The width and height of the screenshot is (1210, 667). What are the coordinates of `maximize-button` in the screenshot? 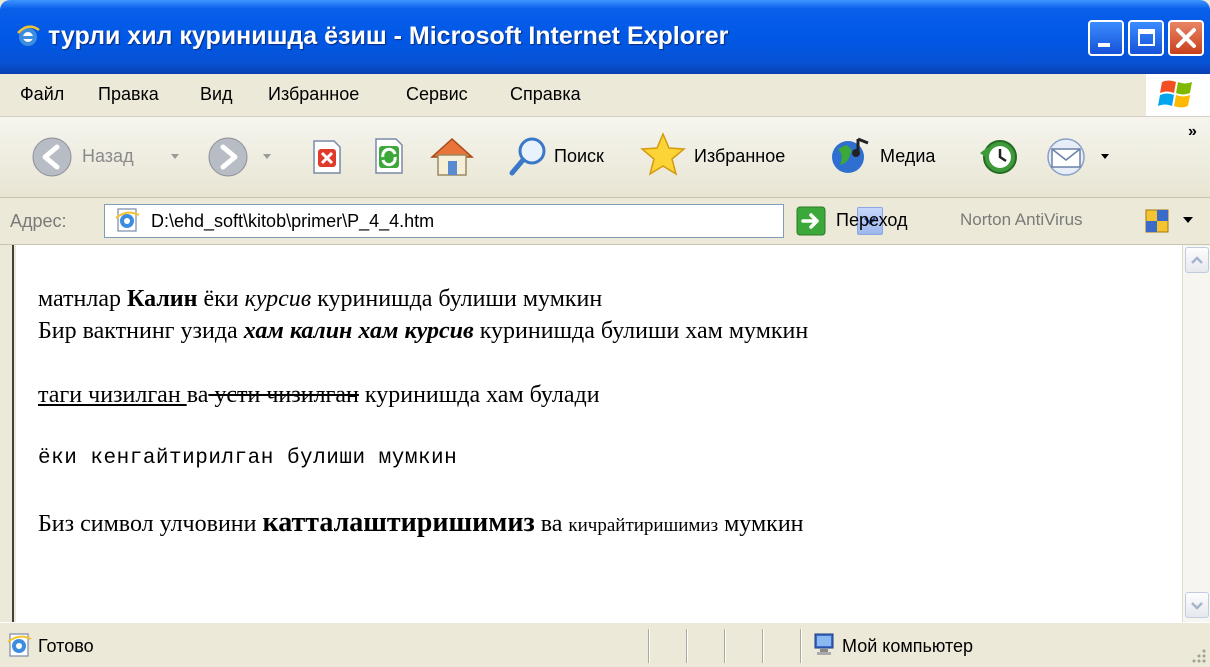 It's located at (1146, 38).